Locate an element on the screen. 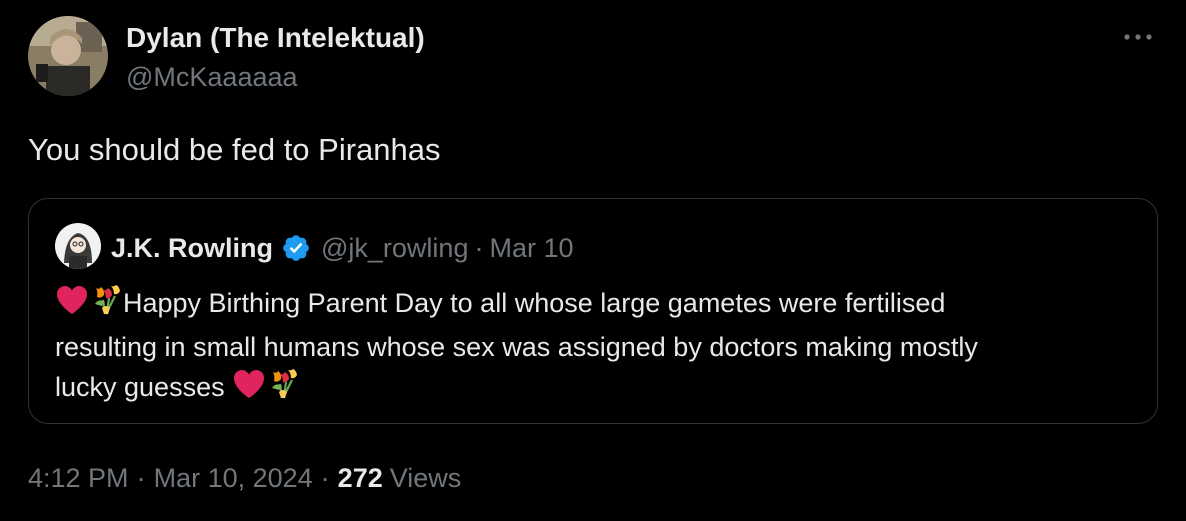  quoted-author-handle: @jk_rowling is located at coordinates (394, 248).